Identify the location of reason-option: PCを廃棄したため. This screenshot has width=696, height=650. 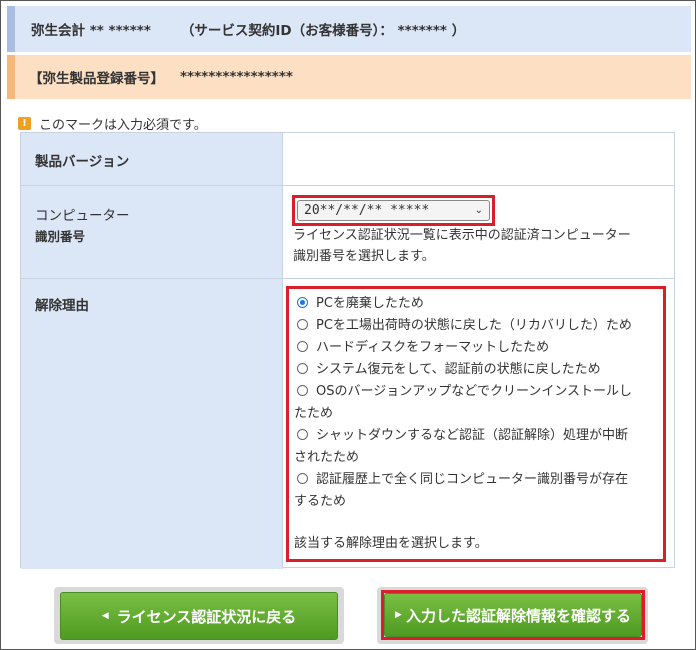
(476, 304).